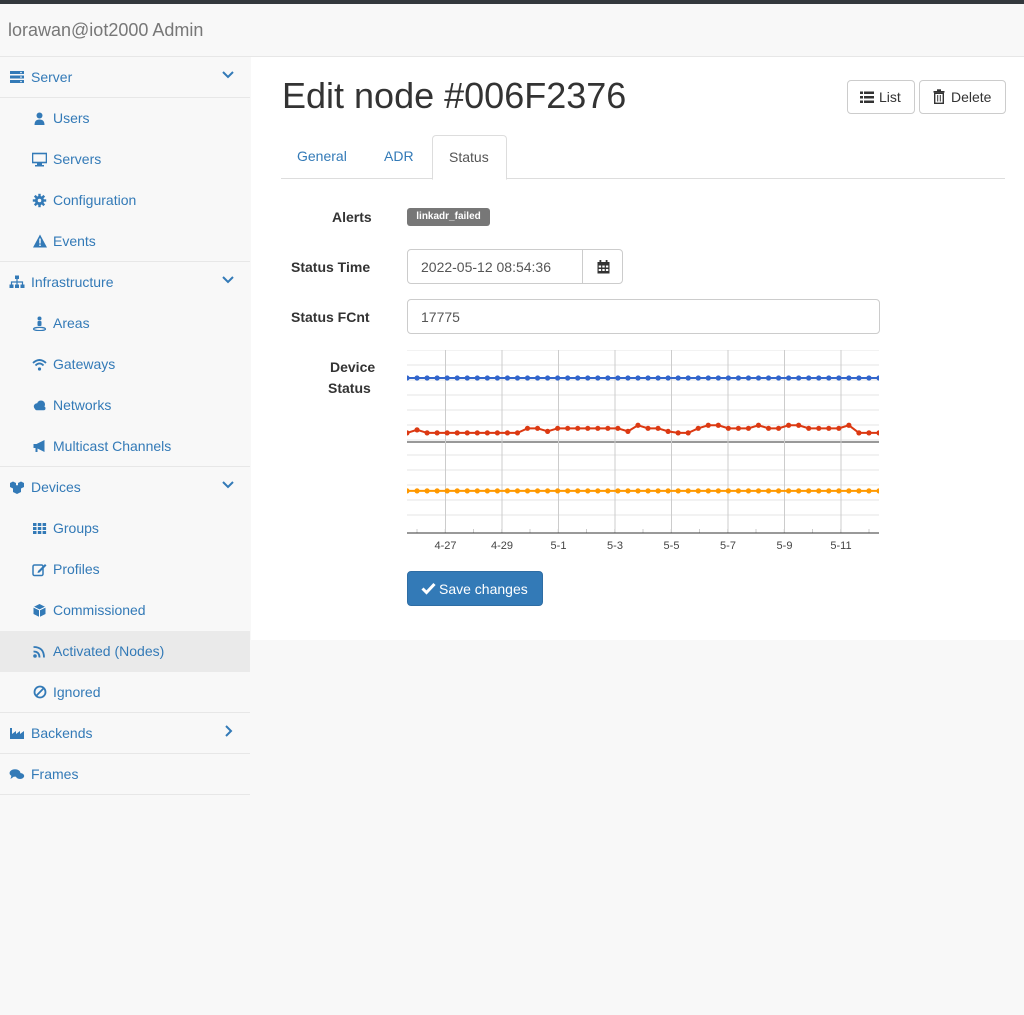 This screenshot has height=1015, width=1024. Describe the element at coordinates (643, 316) in the screenshot. I see `status-fcnt-input: 17775` at that location.